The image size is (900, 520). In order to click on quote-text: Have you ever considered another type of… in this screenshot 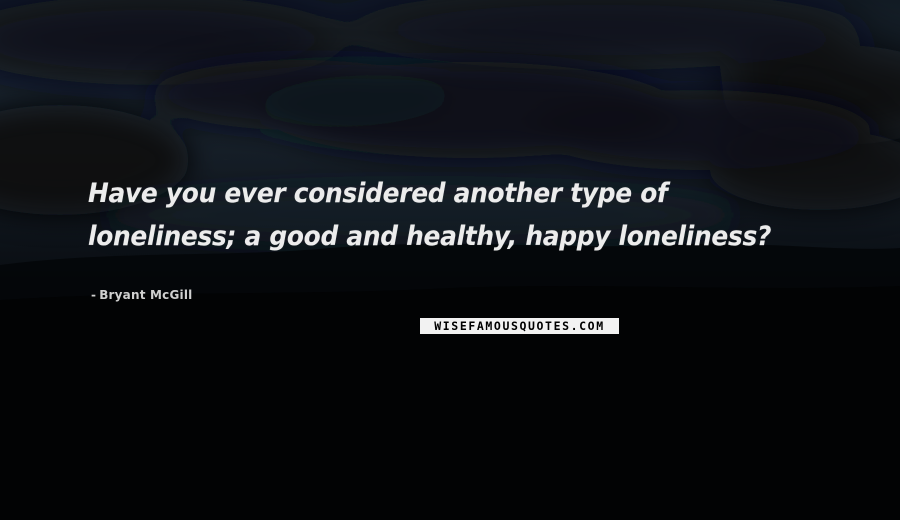, I will do `click(430, 215)`.